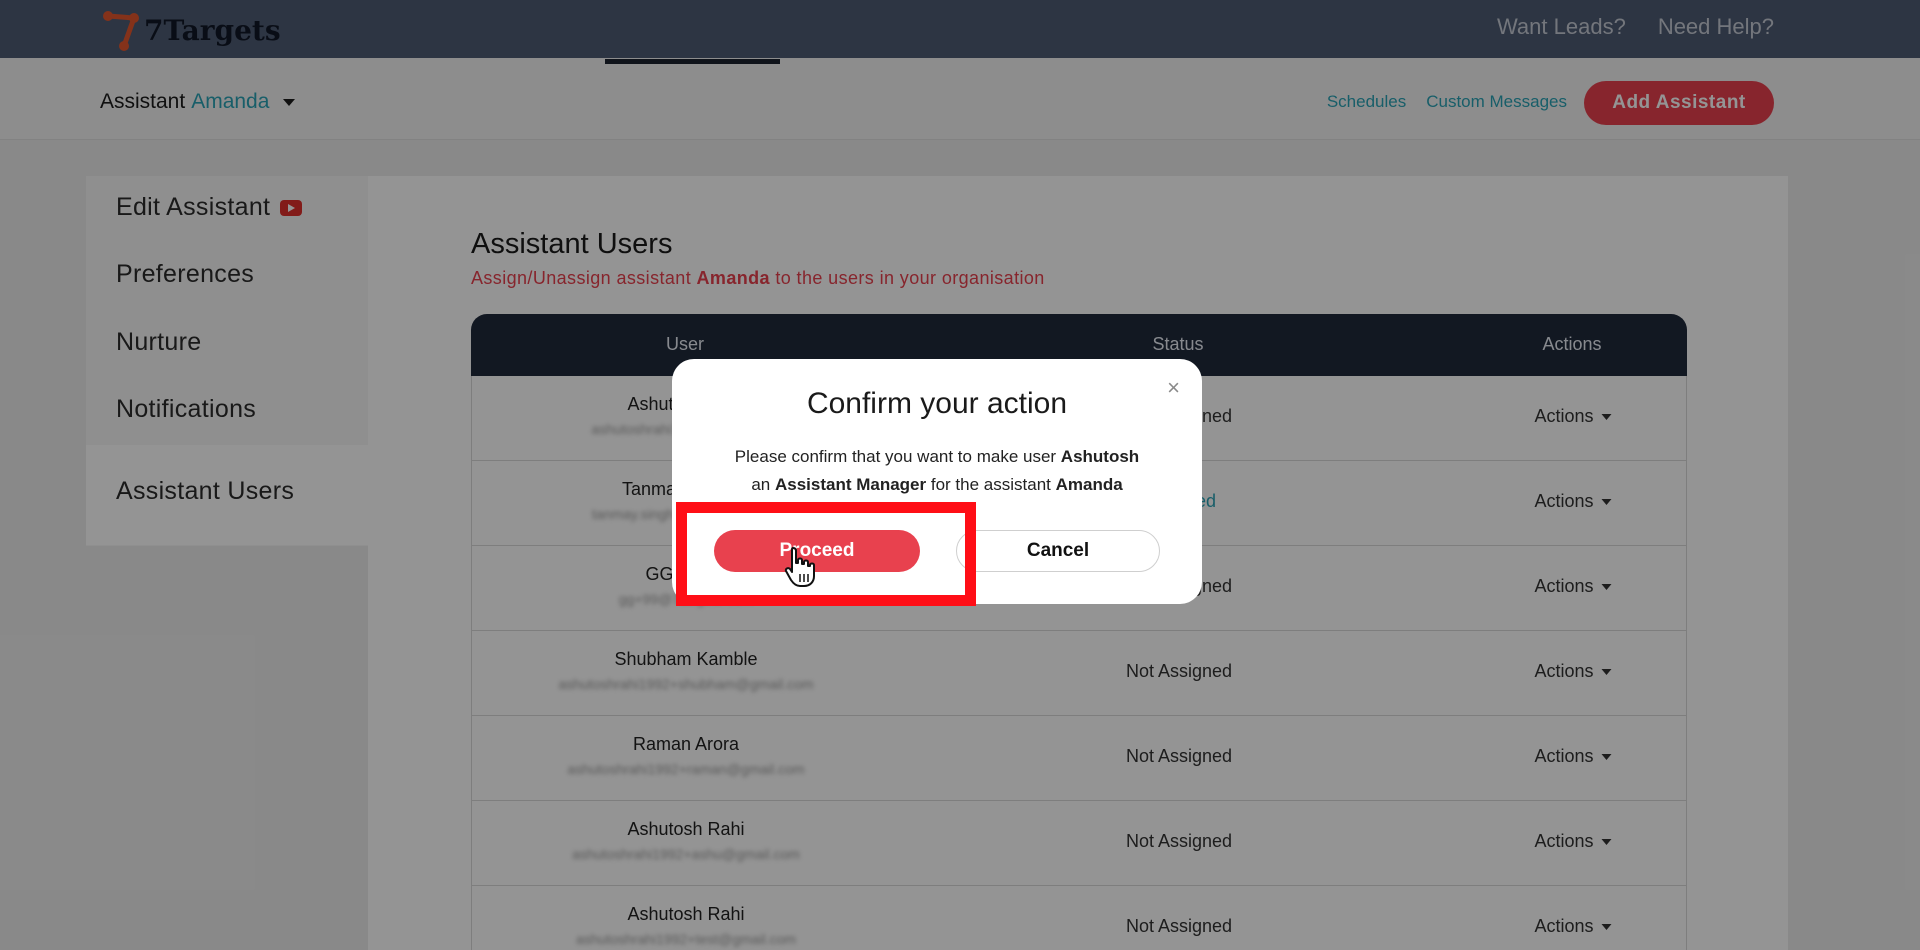 This screenshot has width=1920, height=950. I want to click on close-icon: ×, so click(1173, 388).